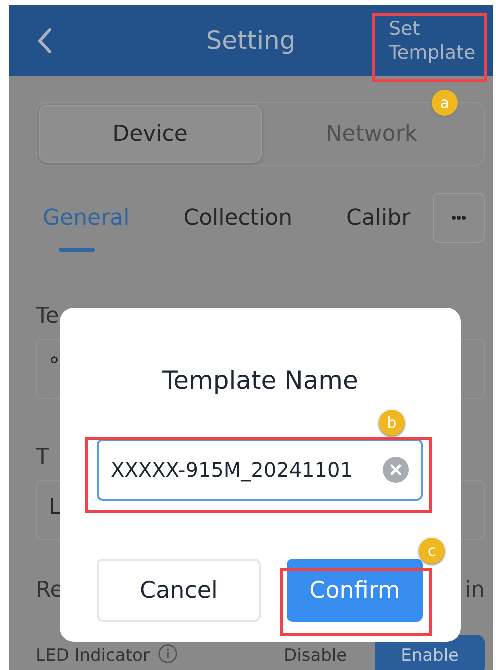  What do you see at coordinates (150, 134) in the screenshot?
I see `segment-tab: Device` at bounding box center [150, 134].